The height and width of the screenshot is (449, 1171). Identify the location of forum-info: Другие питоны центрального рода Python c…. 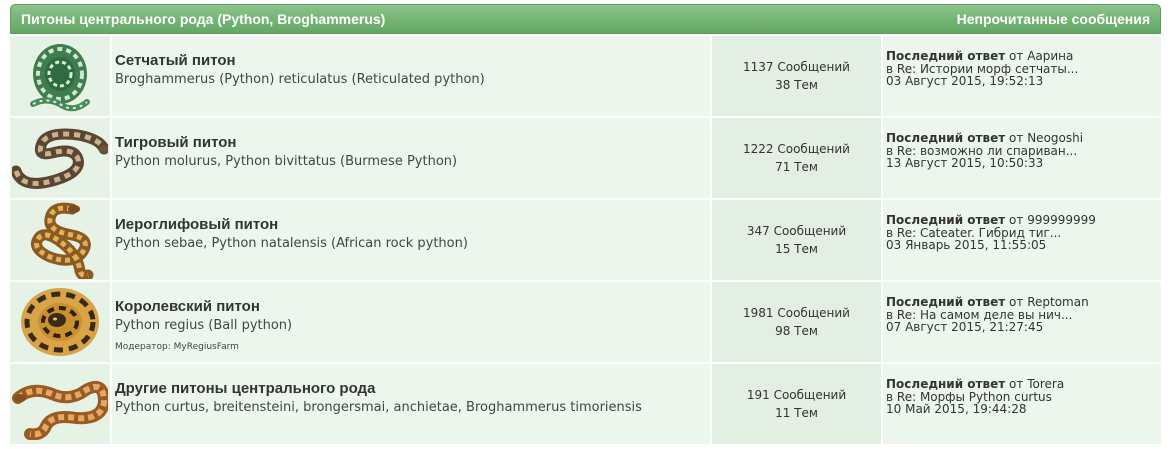
(412, 404).